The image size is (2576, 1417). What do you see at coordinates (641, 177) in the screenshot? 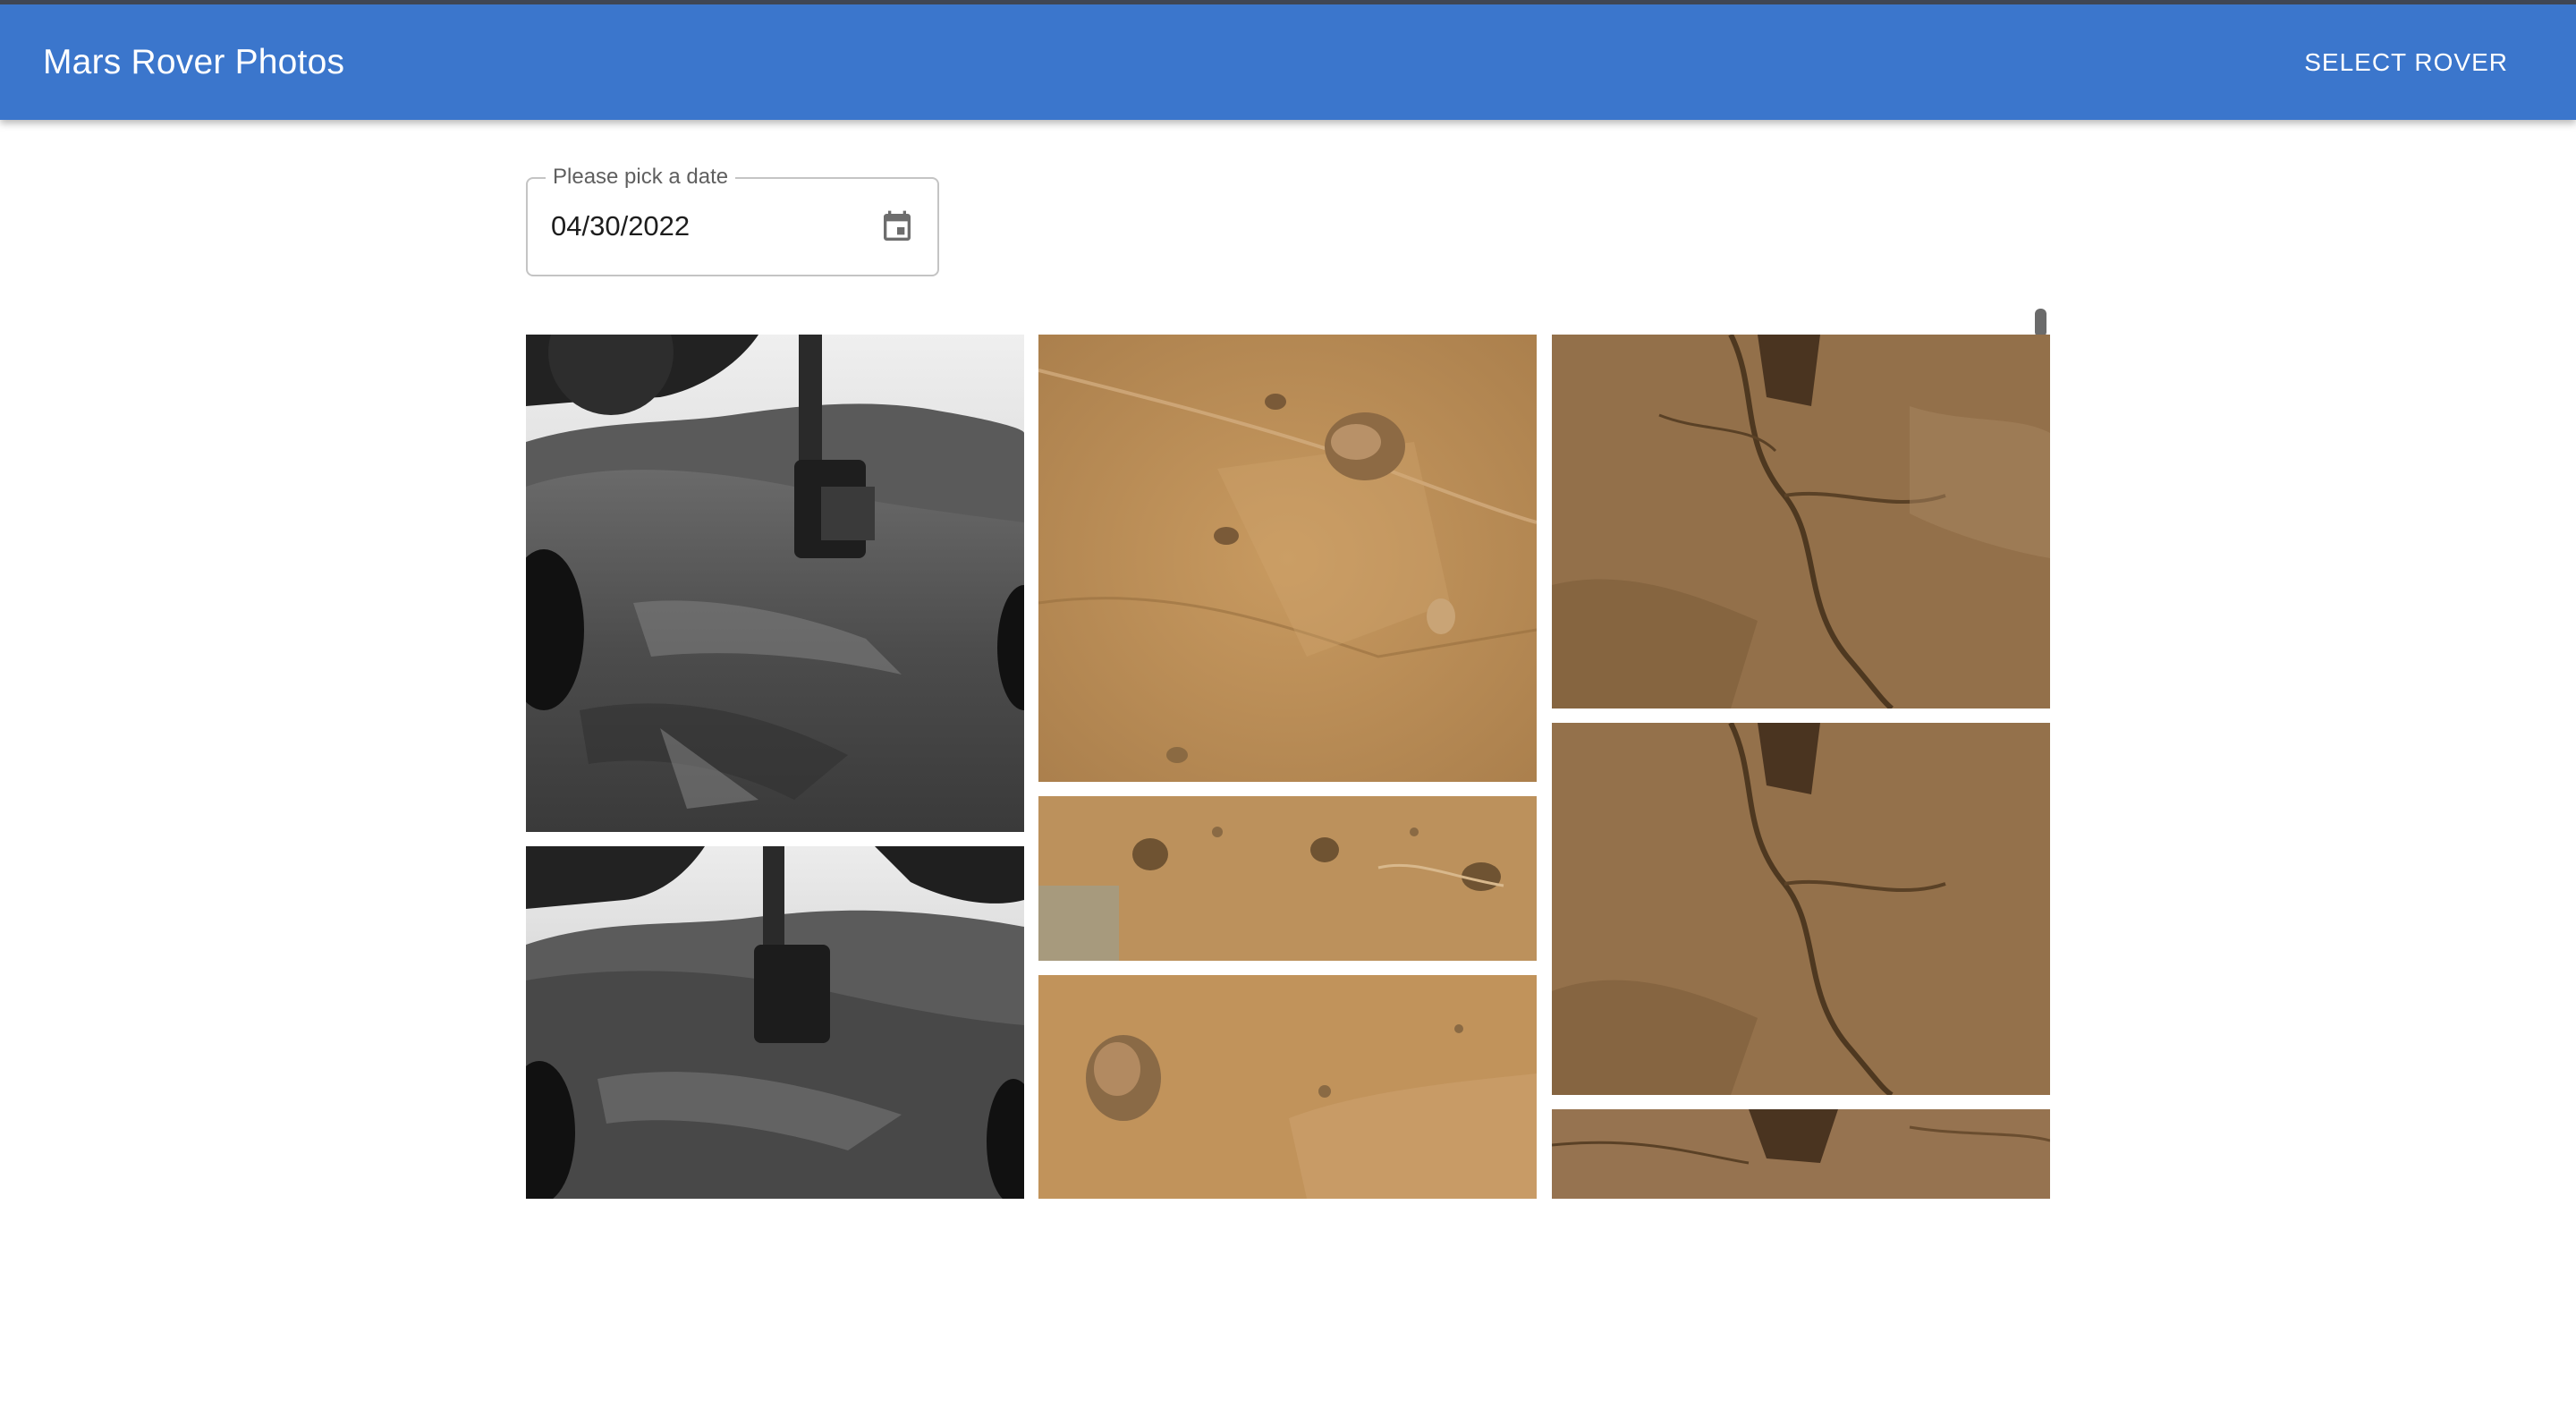
I see `date-picker-label: Please pick a date` at bounding box center [641, 177].